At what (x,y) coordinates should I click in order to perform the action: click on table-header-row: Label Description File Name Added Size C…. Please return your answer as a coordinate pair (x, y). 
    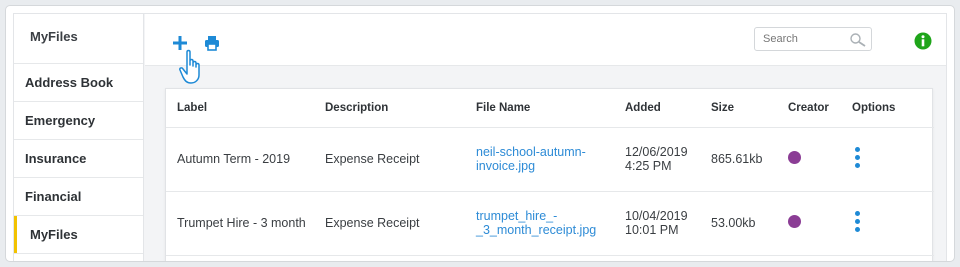
    Looking at the image, I should click on (550, 108).